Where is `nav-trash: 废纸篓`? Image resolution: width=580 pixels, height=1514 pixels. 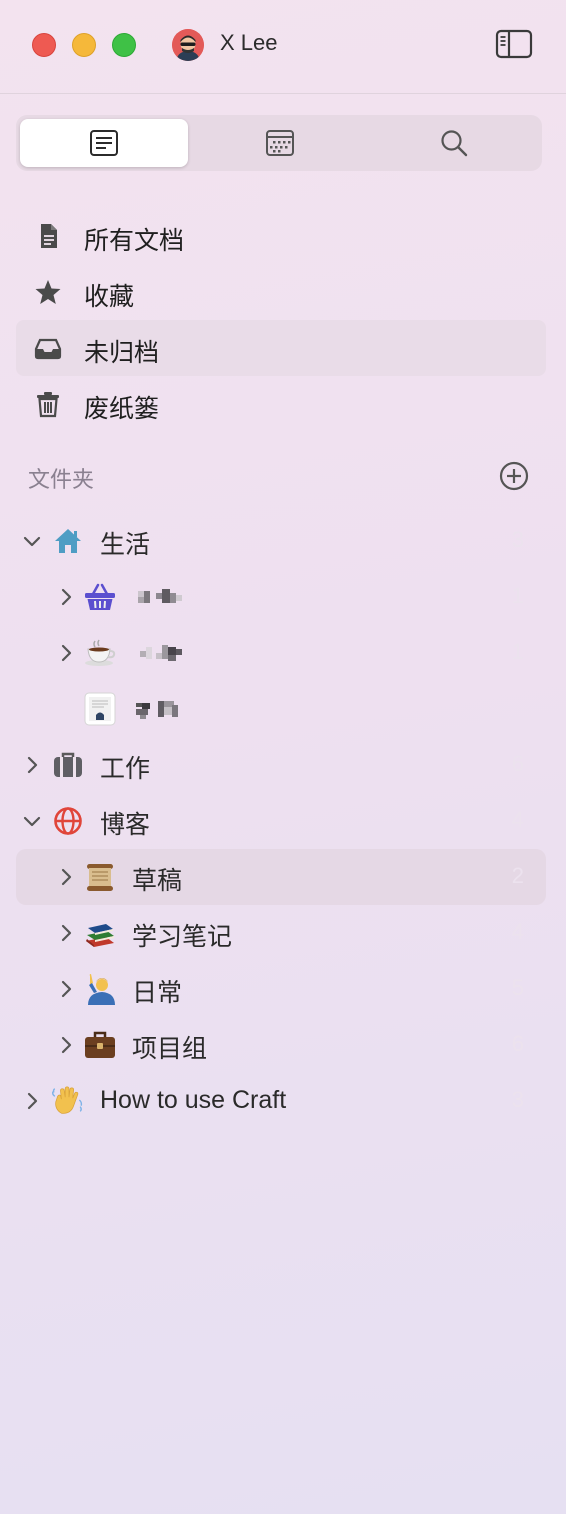 nav-trash: 废纸篓 is located at coordinates (281, 404).